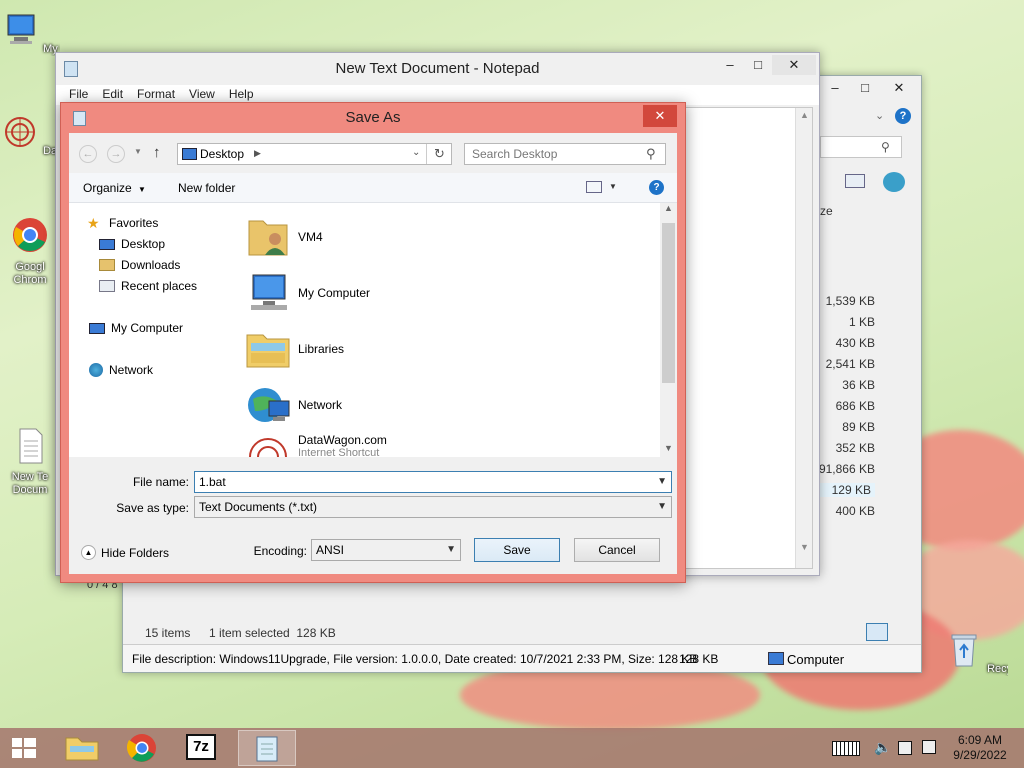 The width and height of the screenshot is (1024, 768). Describe the element at coordinates (268, 351) in the screenshot. I see `libraries-icon` at that location.